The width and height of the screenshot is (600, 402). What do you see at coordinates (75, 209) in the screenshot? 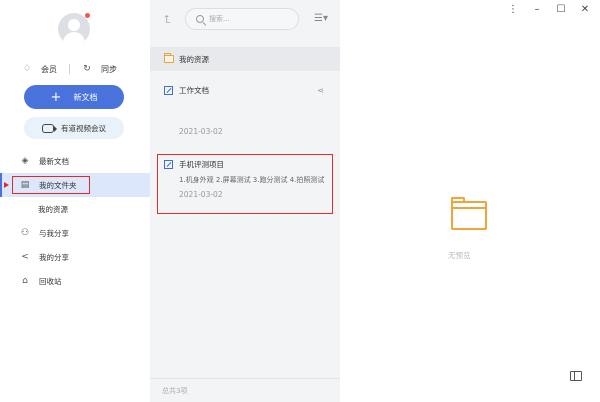
I see `sidebar-item-my-resources: 我的资源` at bounding box center [75, 209].